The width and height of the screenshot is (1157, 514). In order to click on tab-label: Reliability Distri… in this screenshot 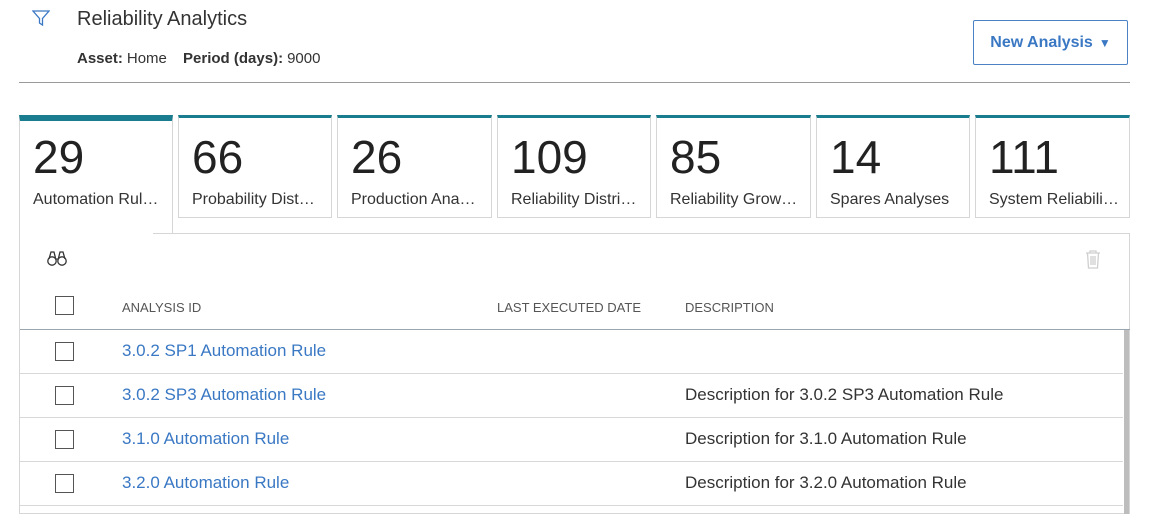, I will do `click(574, 199)`.